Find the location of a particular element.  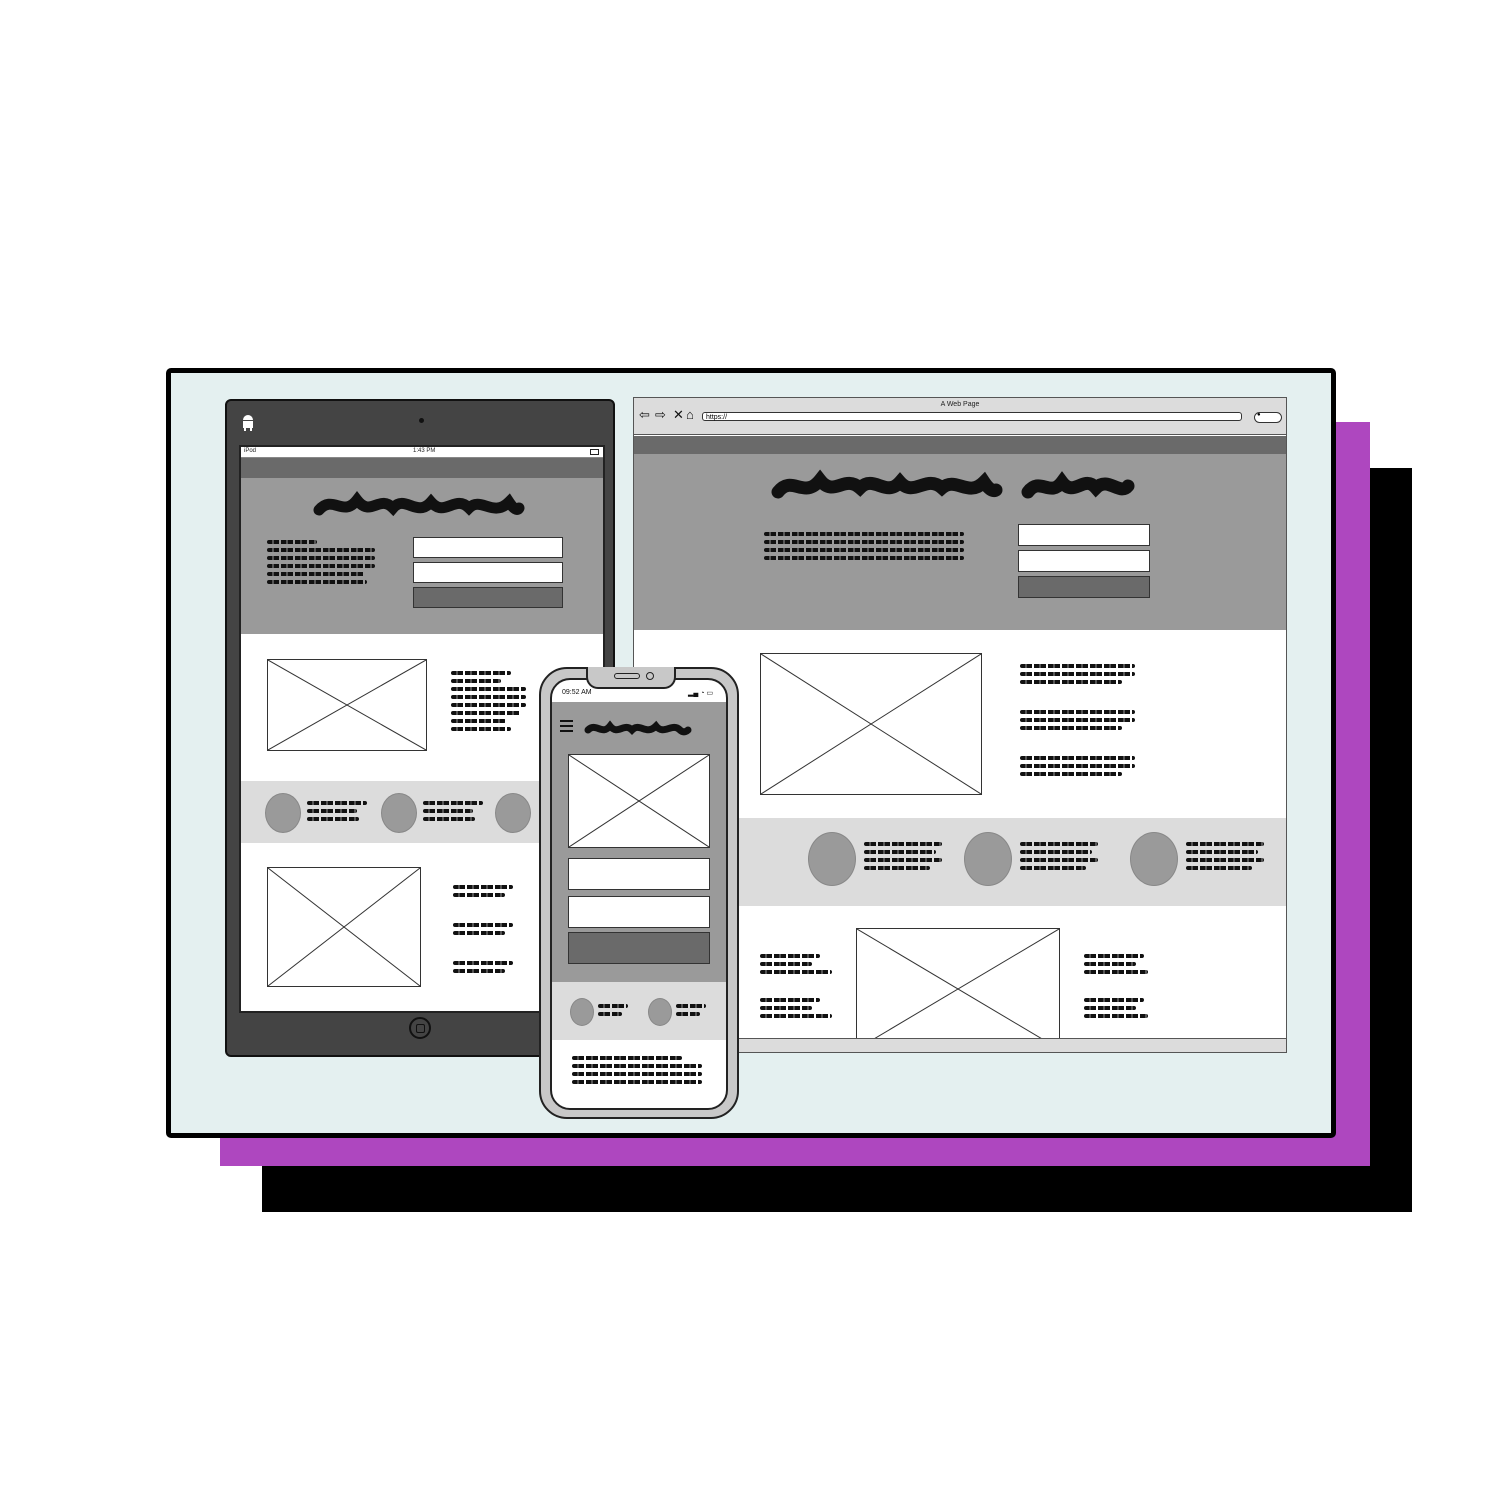

status-carrier: iPod is located at coordinates (250, 451).